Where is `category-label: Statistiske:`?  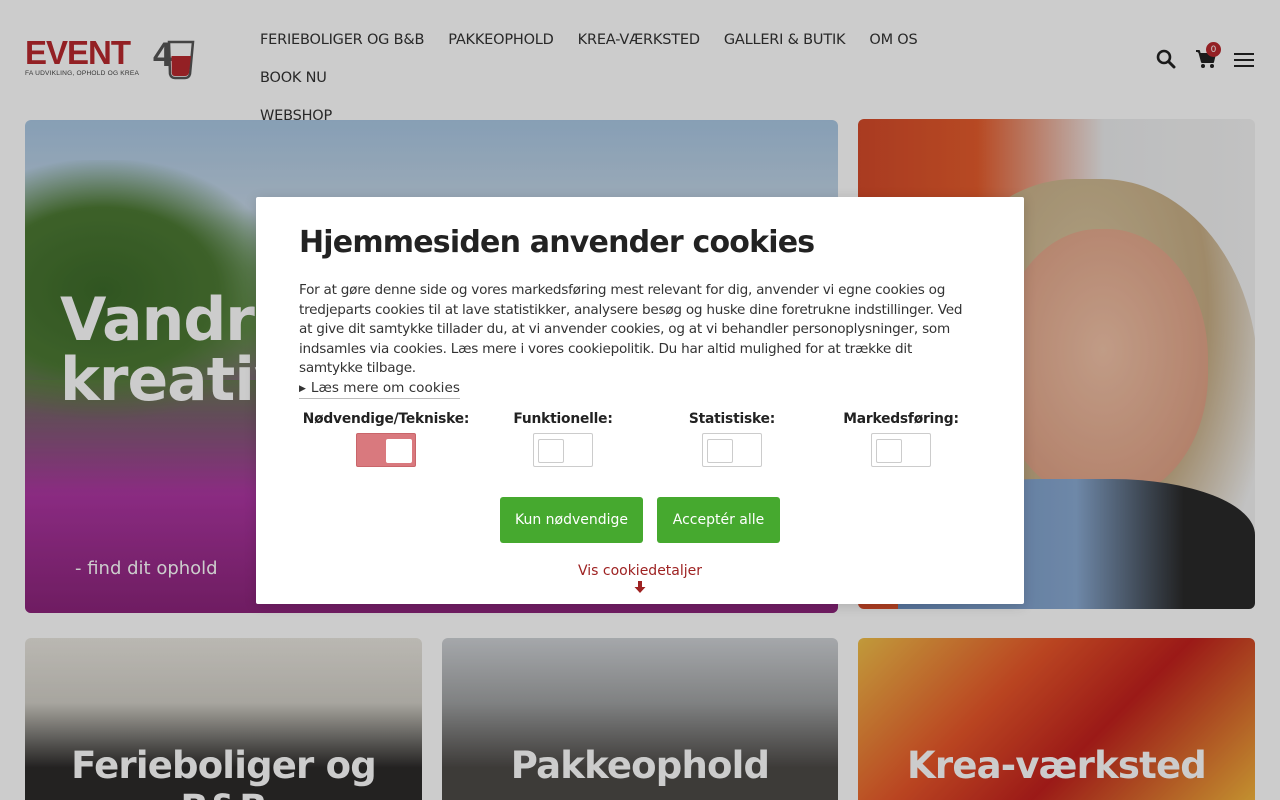
category-label: Statistiske: is located at coordinates (732, 419).